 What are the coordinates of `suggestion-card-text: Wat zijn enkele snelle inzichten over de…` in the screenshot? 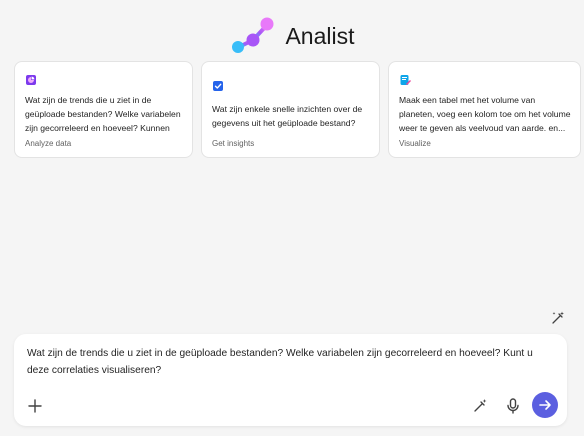 It's located at (287, 116).